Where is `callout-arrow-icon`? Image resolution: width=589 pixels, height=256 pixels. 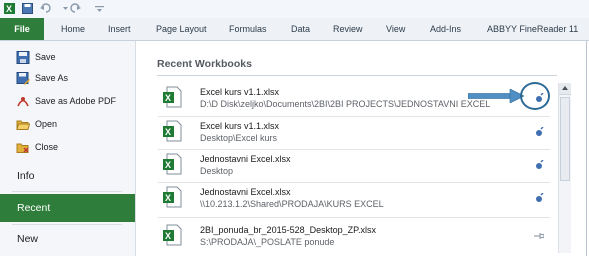 callout-arrow-icon is located at coordinates (496, 96).